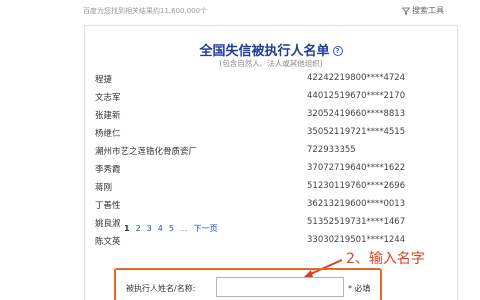  What do you see at coordinates (331, 150) in the screenshot?
I see `executee-id: 722933355` at bounding box center [331, 150].